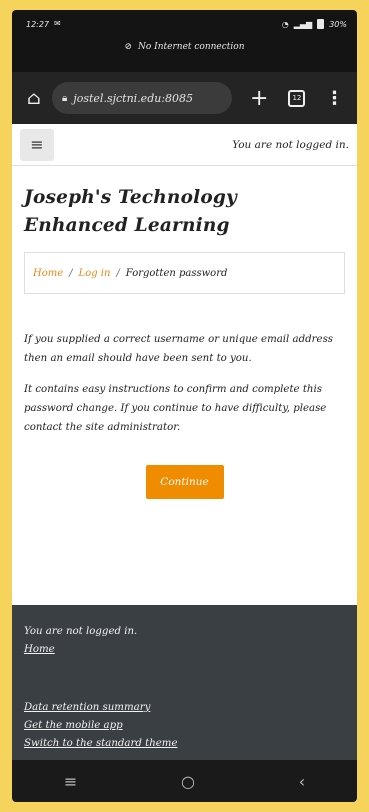 The width and height of the screenshot is (369, 812). I want to click on lock-icon: 🔒︎, so click(65, 98).